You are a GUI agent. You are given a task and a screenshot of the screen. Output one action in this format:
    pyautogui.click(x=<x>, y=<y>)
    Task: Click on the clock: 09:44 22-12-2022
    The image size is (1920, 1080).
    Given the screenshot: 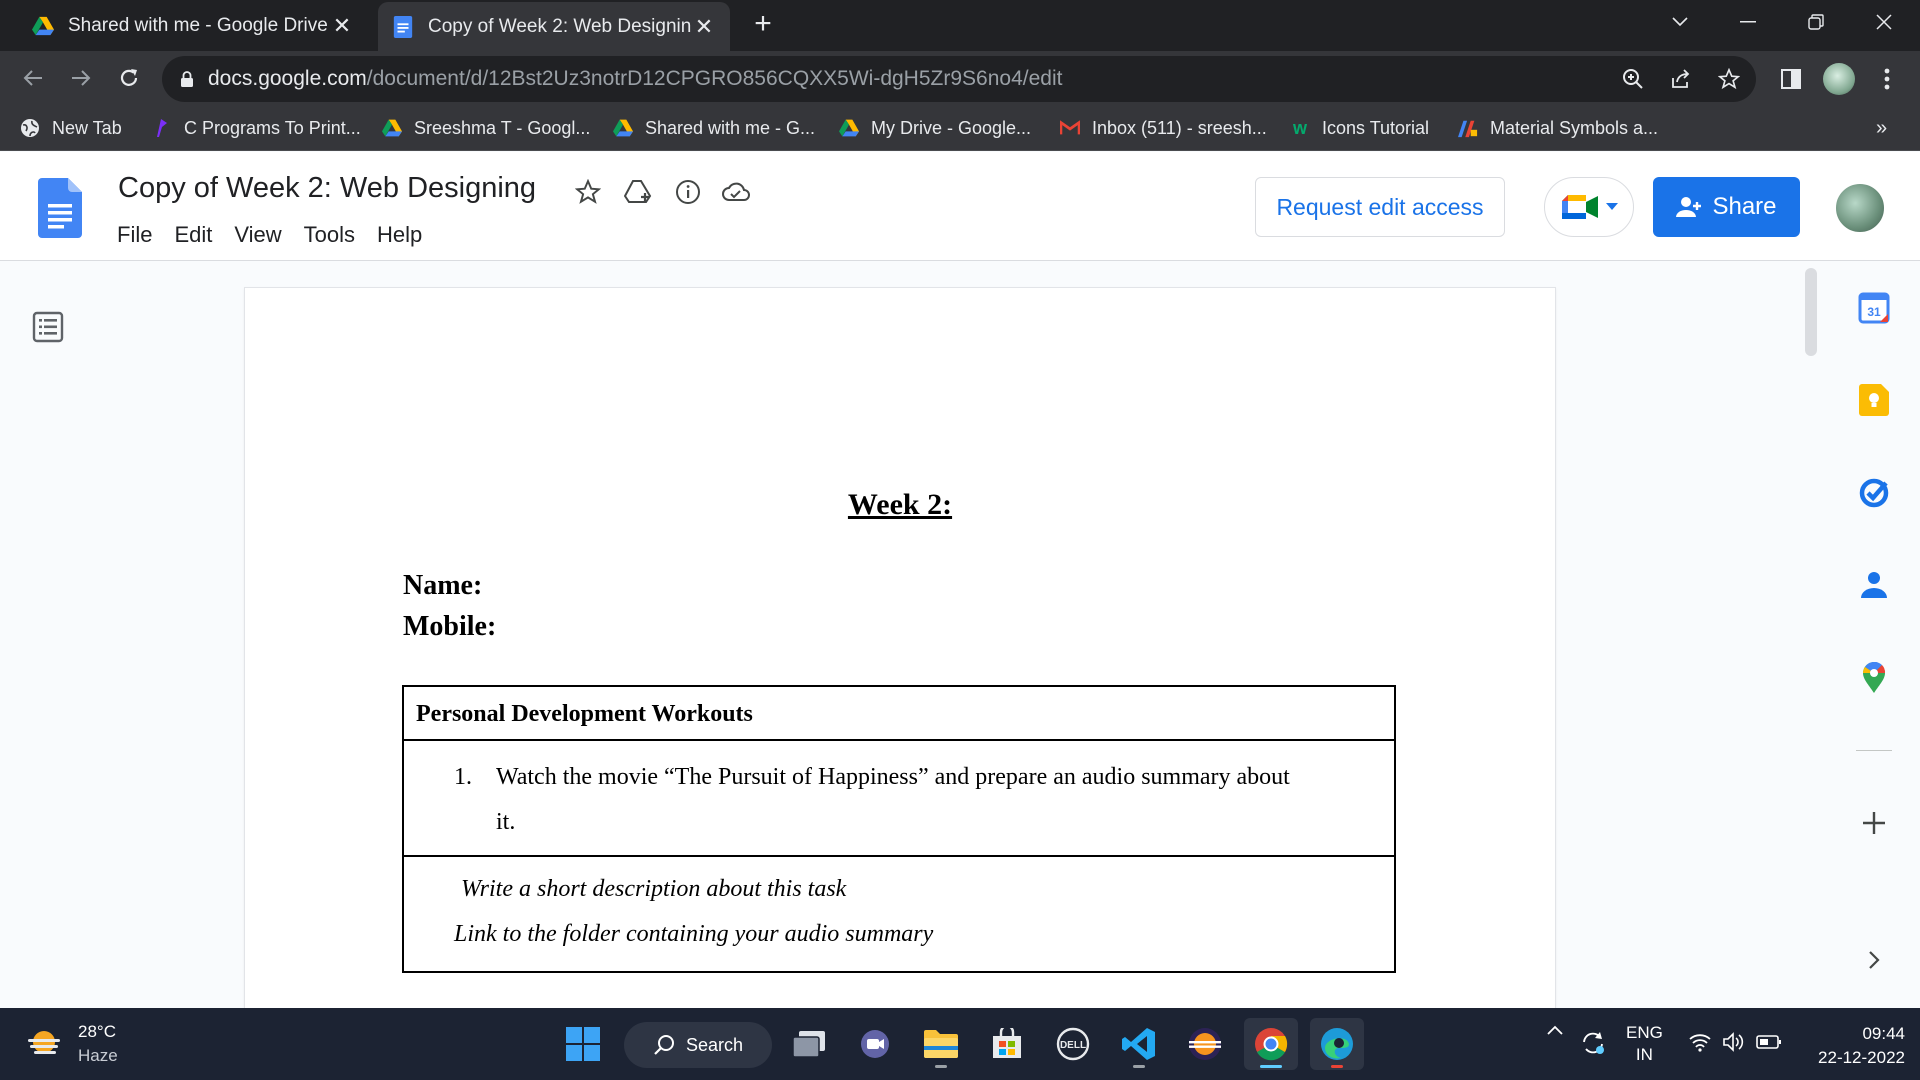 What is the action you would take?
    pyautogui.click(x=1855, y=1046)
    